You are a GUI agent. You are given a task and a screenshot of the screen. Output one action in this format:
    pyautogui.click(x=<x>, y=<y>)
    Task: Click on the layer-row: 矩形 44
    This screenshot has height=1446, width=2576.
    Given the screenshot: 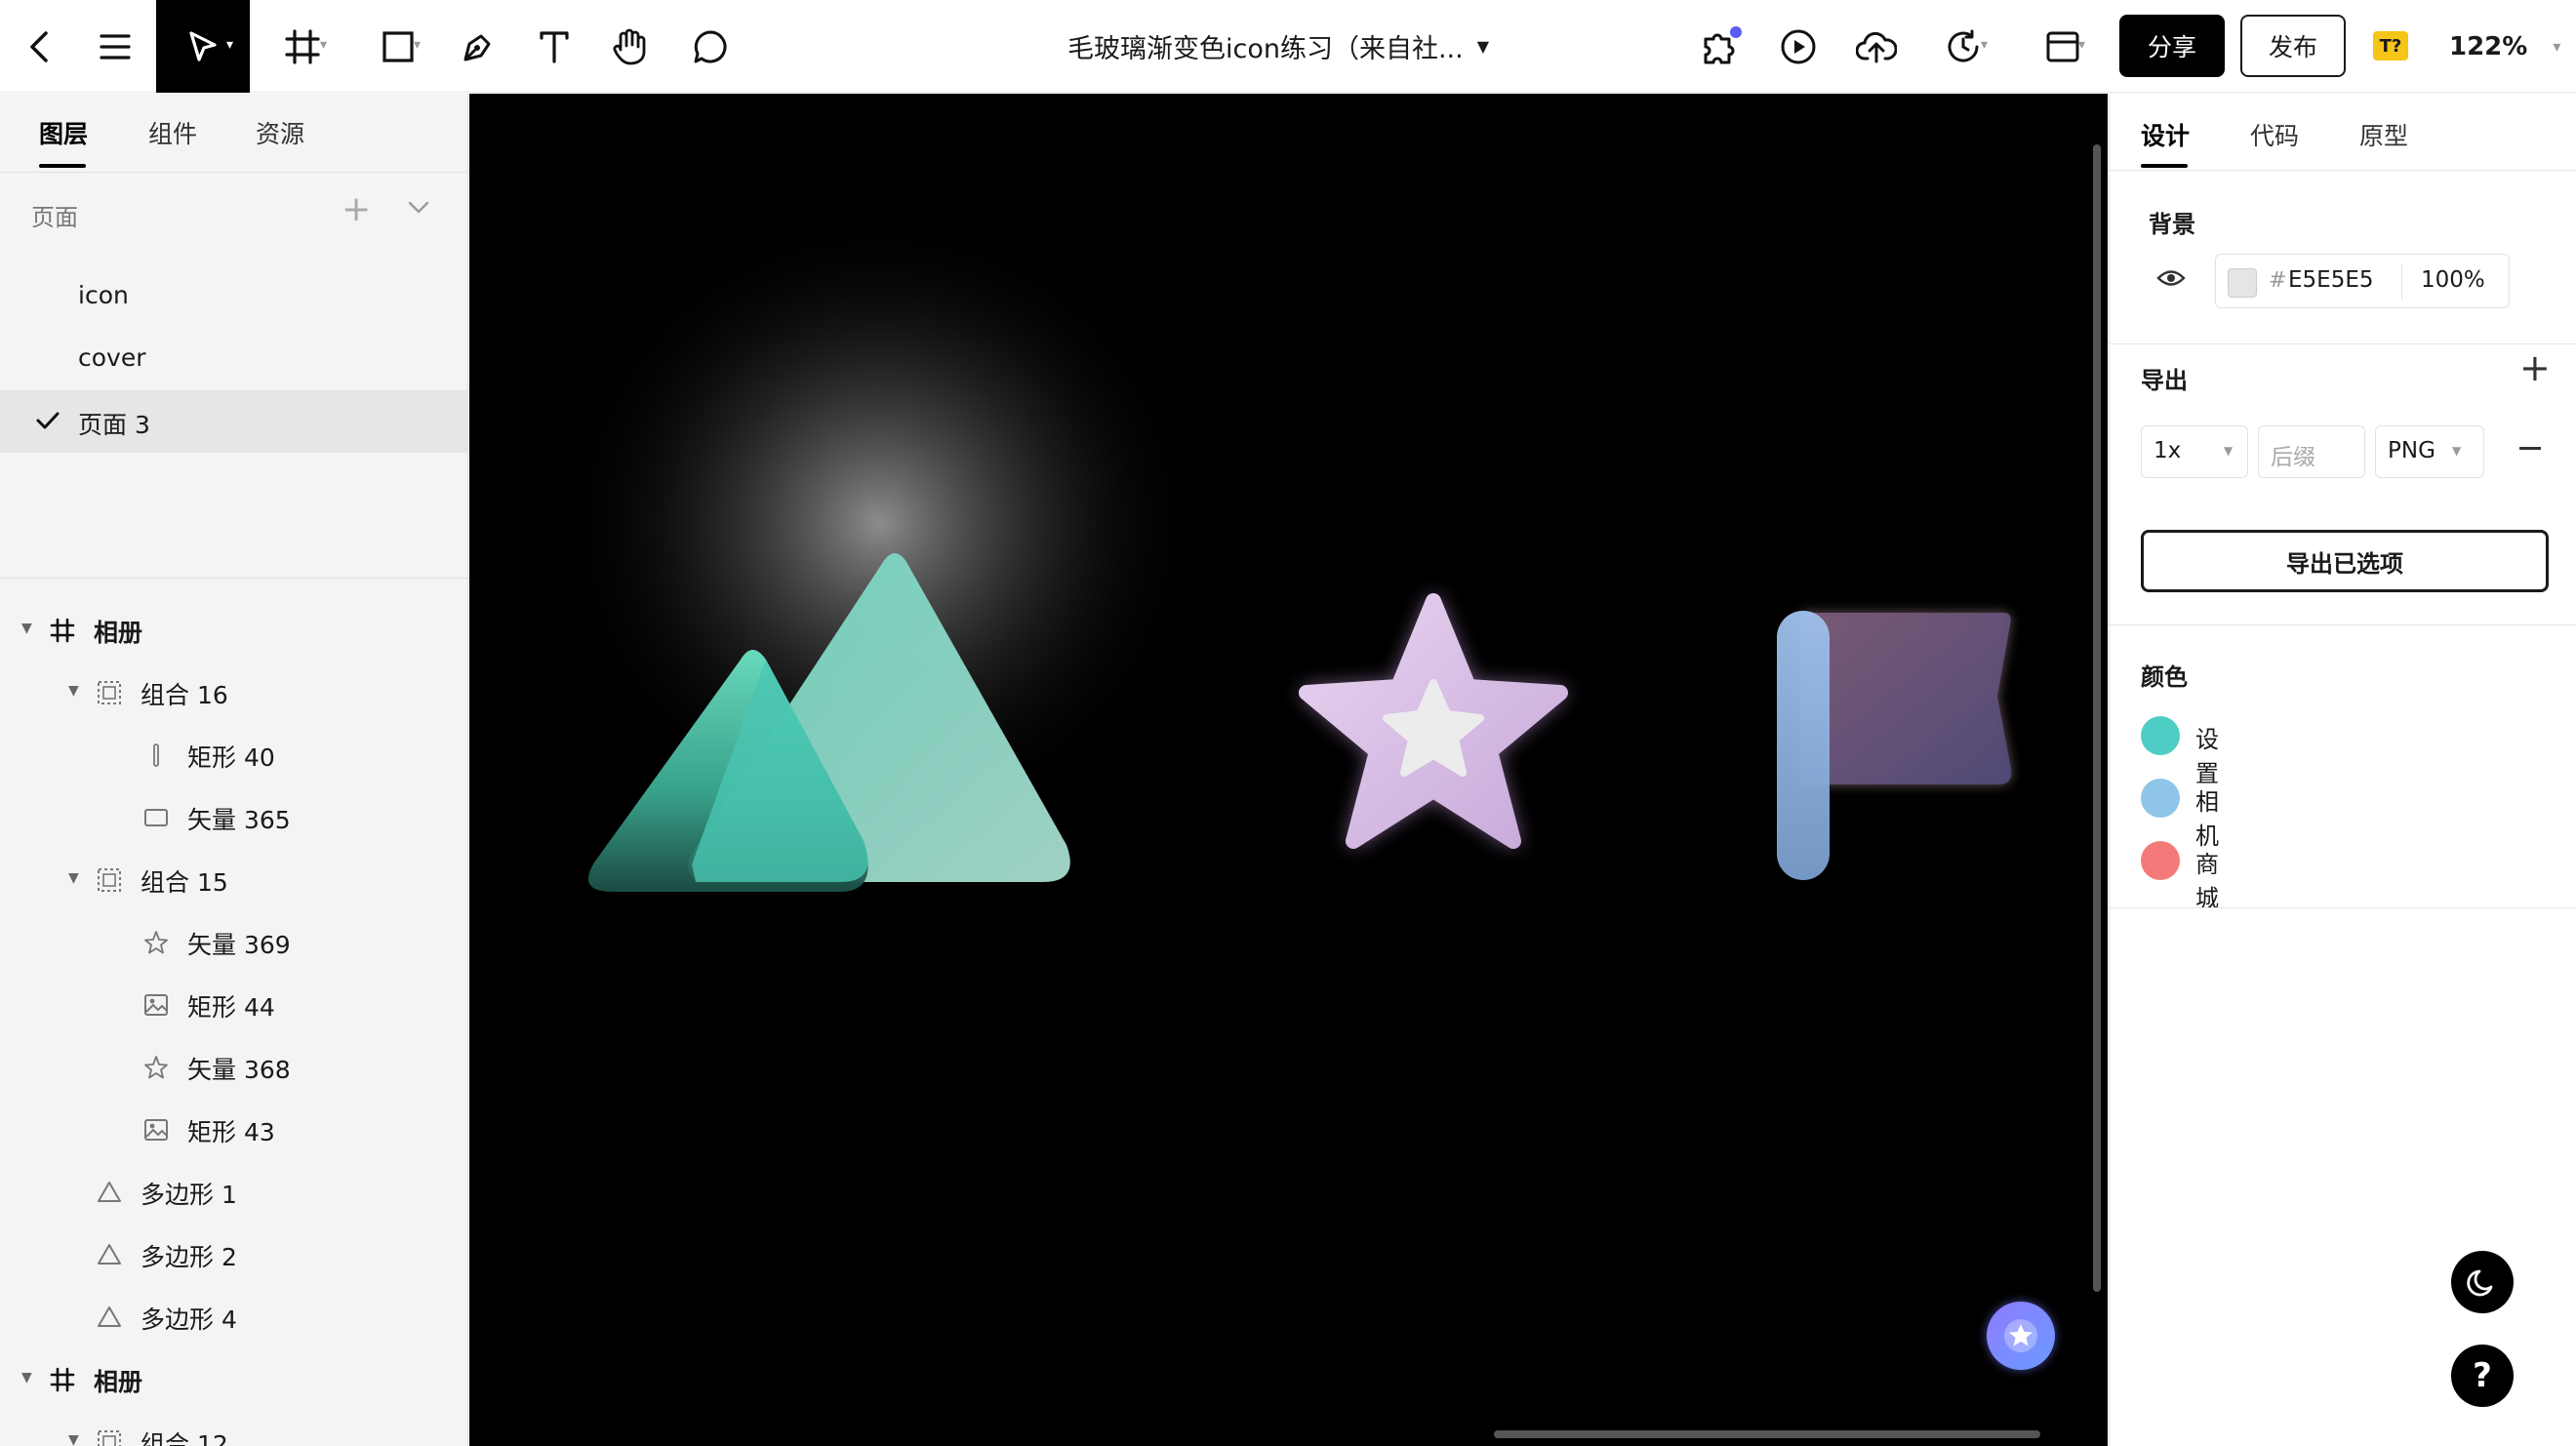 What is the action you would take?
    pyautogui.click(x=233, y=1005)
    